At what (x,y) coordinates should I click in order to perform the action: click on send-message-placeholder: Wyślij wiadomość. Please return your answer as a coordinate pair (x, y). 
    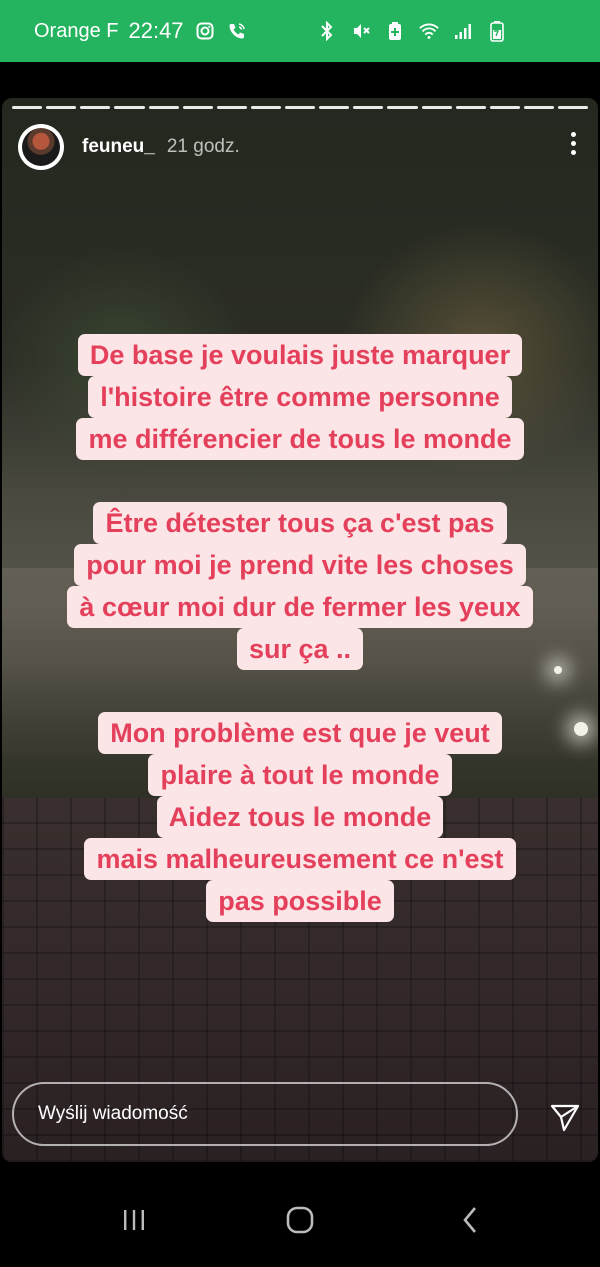
    Looking at the image, I should click on (113, 1113).